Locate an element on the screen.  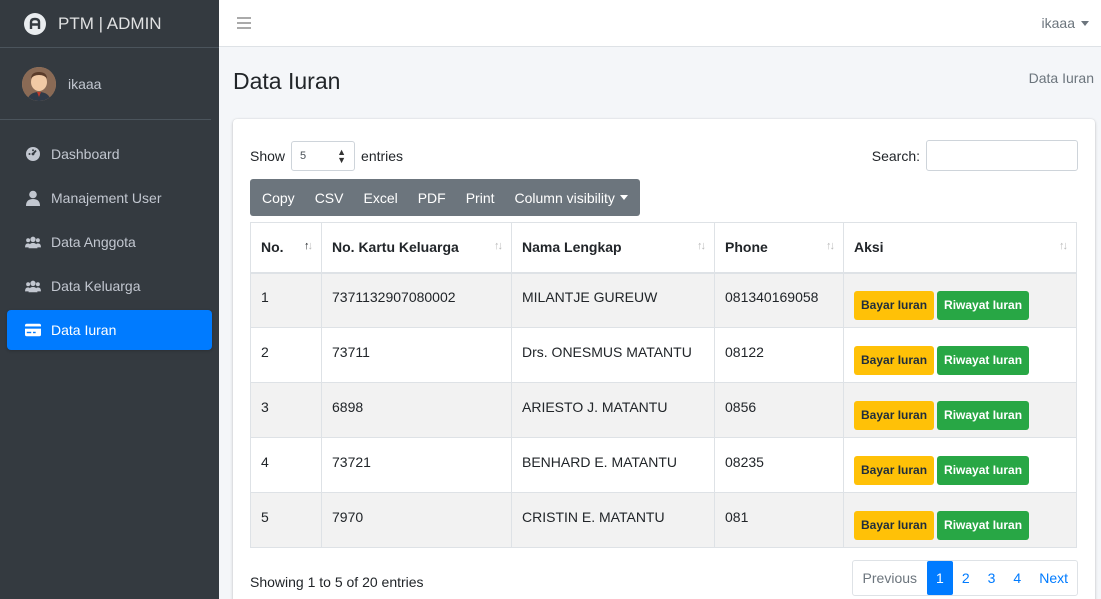
user-dropdown-label: ikaaa is located at coordinates (1058, 23).